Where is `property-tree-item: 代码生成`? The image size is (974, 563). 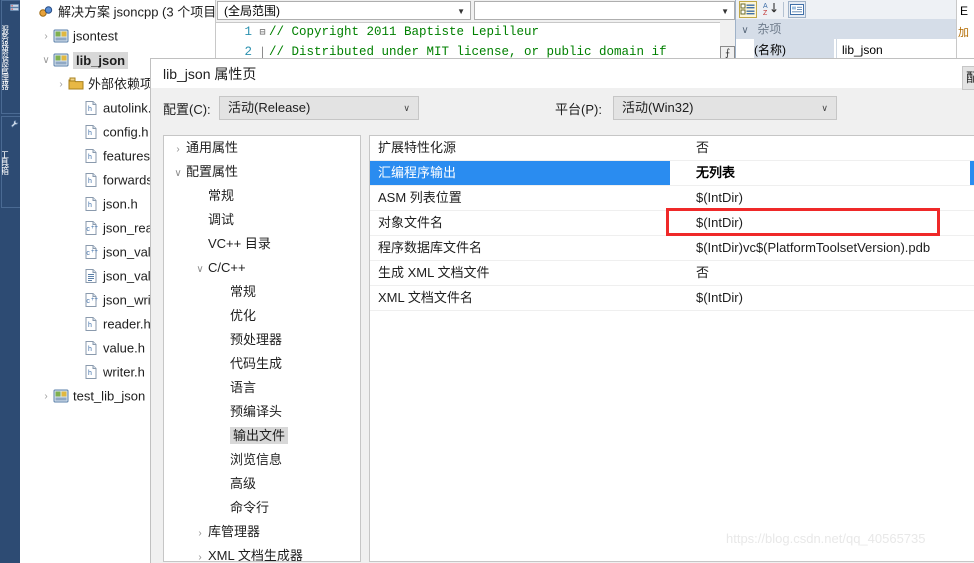
property-tree-item: 代码生成 is located at coordinates (262, 364).